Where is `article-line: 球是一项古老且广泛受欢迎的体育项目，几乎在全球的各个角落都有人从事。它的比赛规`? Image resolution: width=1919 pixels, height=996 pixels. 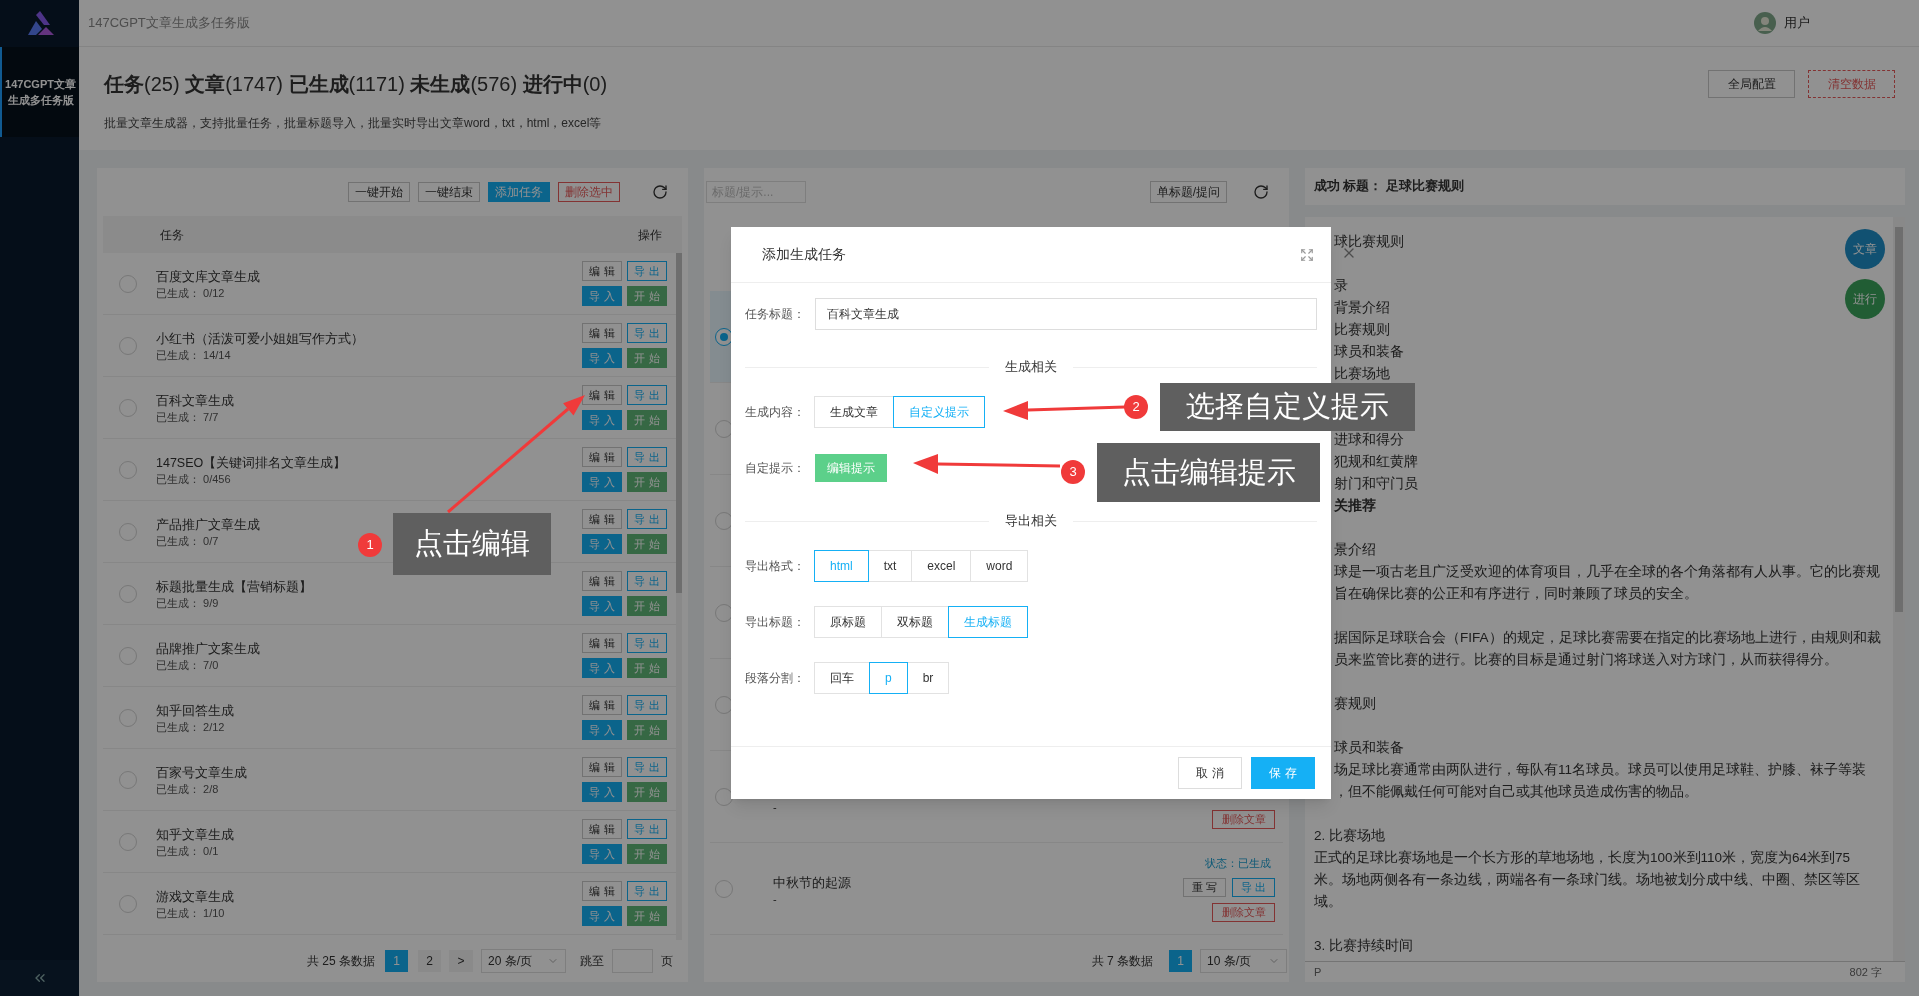
article-line: 球是一项古老且广泛受欢迎的体育项目，几乎在全球的各个角落都有人从事。它的比赛规 is located at coordinates (1606, 572).